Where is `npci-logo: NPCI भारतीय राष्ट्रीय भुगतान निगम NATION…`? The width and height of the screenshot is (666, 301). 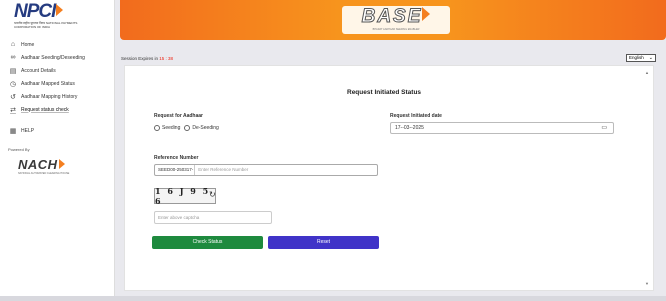
npci-logo: NPCI भारतीय राष्ट्रीय भुगतान निगम NATION… is located at coordinates (54, 15).